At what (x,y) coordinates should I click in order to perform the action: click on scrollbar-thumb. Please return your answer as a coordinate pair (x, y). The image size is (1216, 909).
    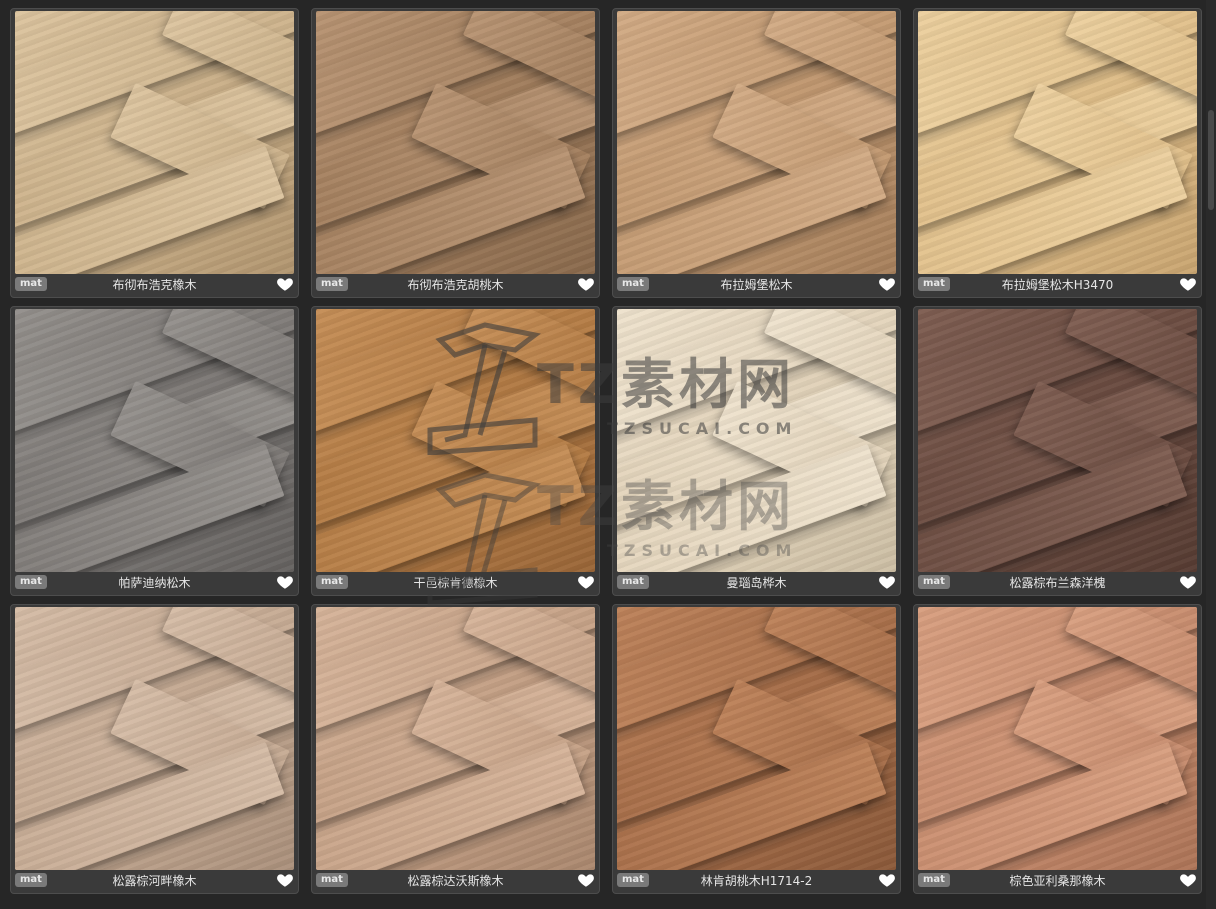
    Looking at the image, I should click on (1211, 160).